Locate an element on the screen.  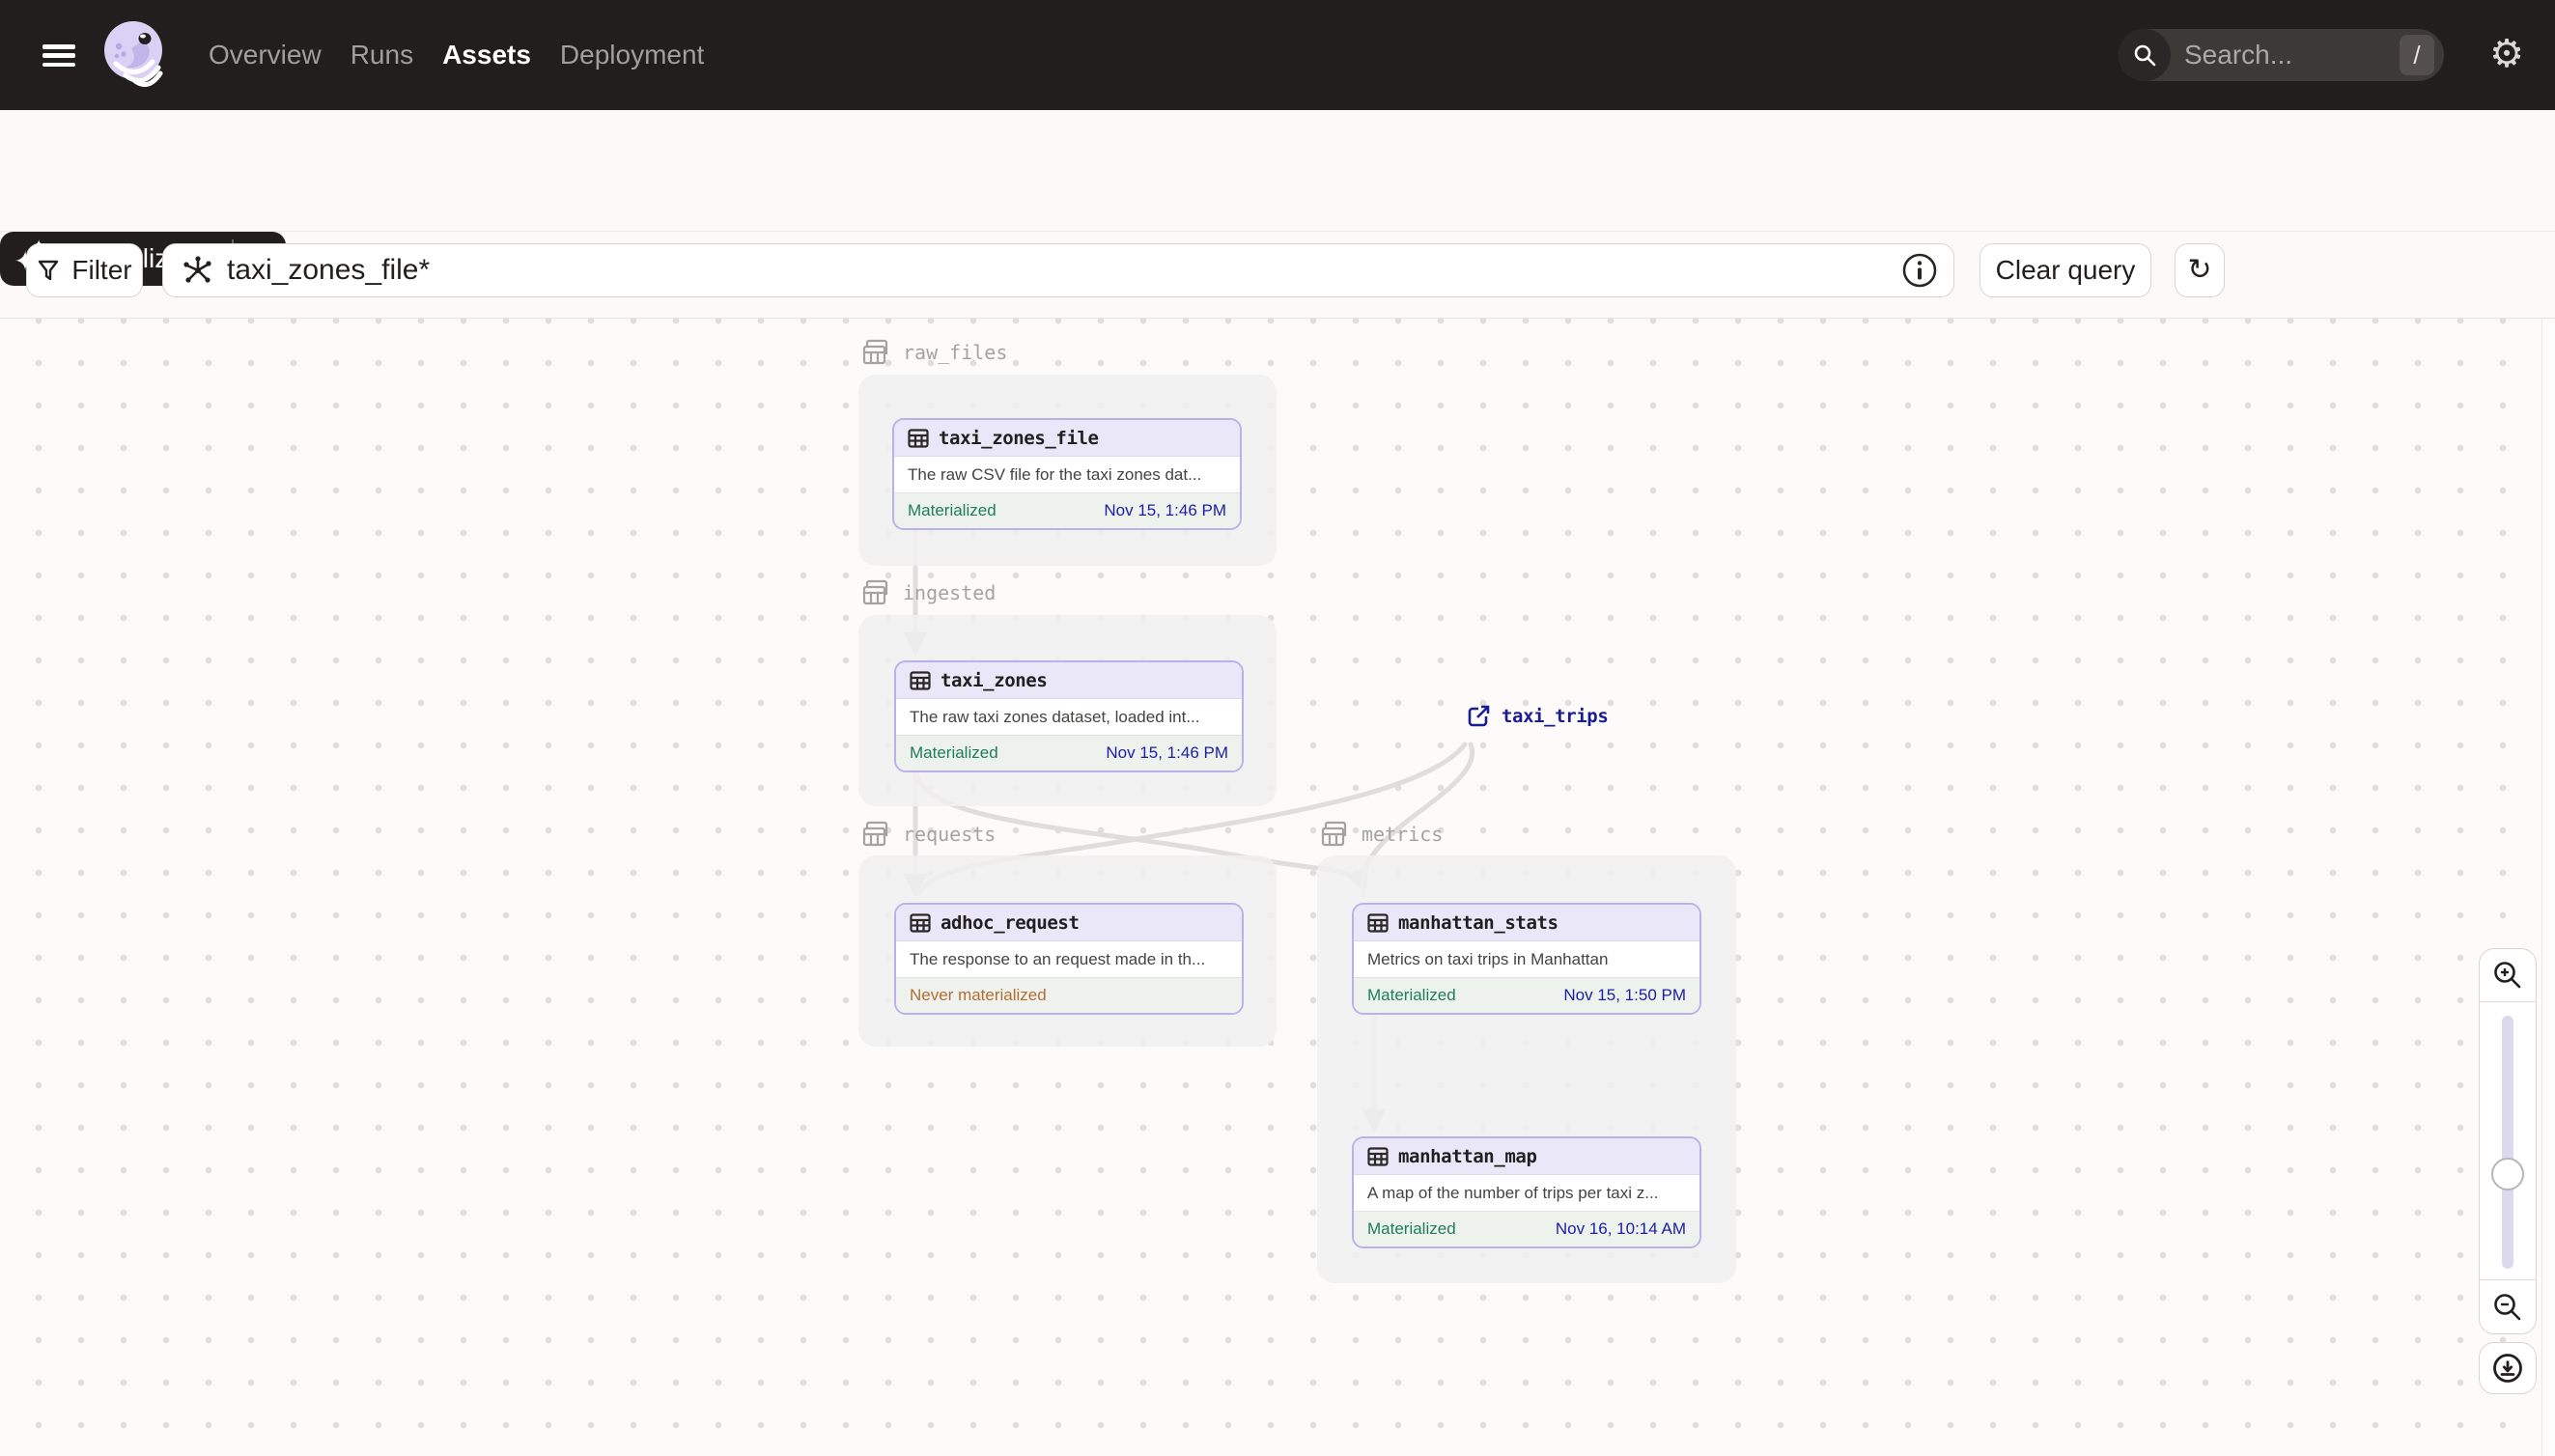
zoom-slider is located at coordinates (2508, 1141).